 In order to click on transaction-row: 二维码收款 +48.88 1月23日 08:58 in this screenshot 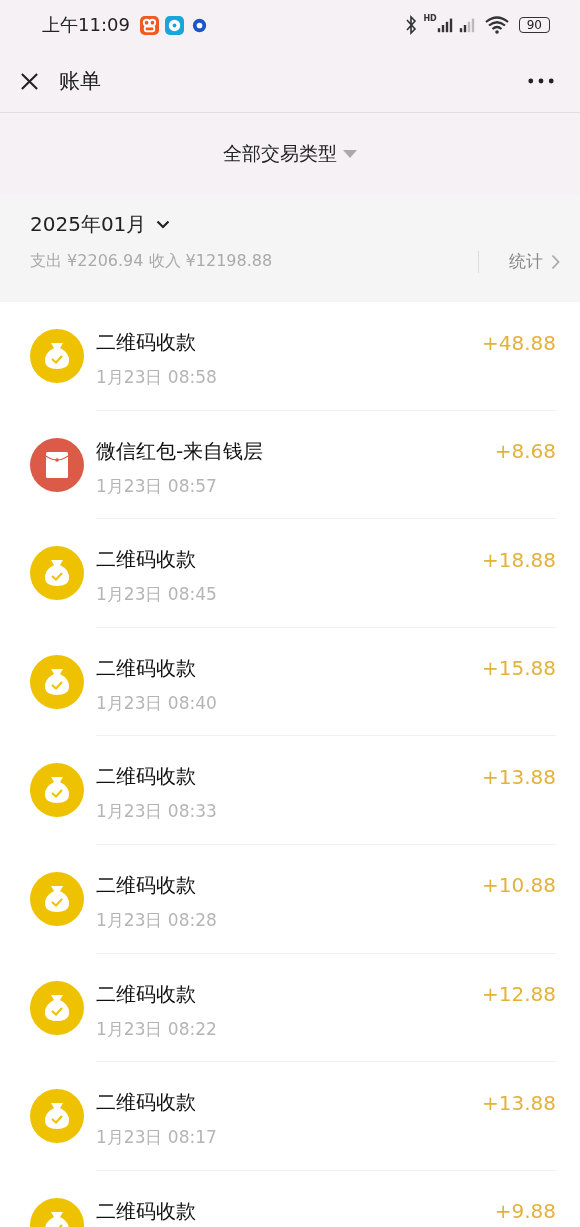, I will do `click(290, 356)`.